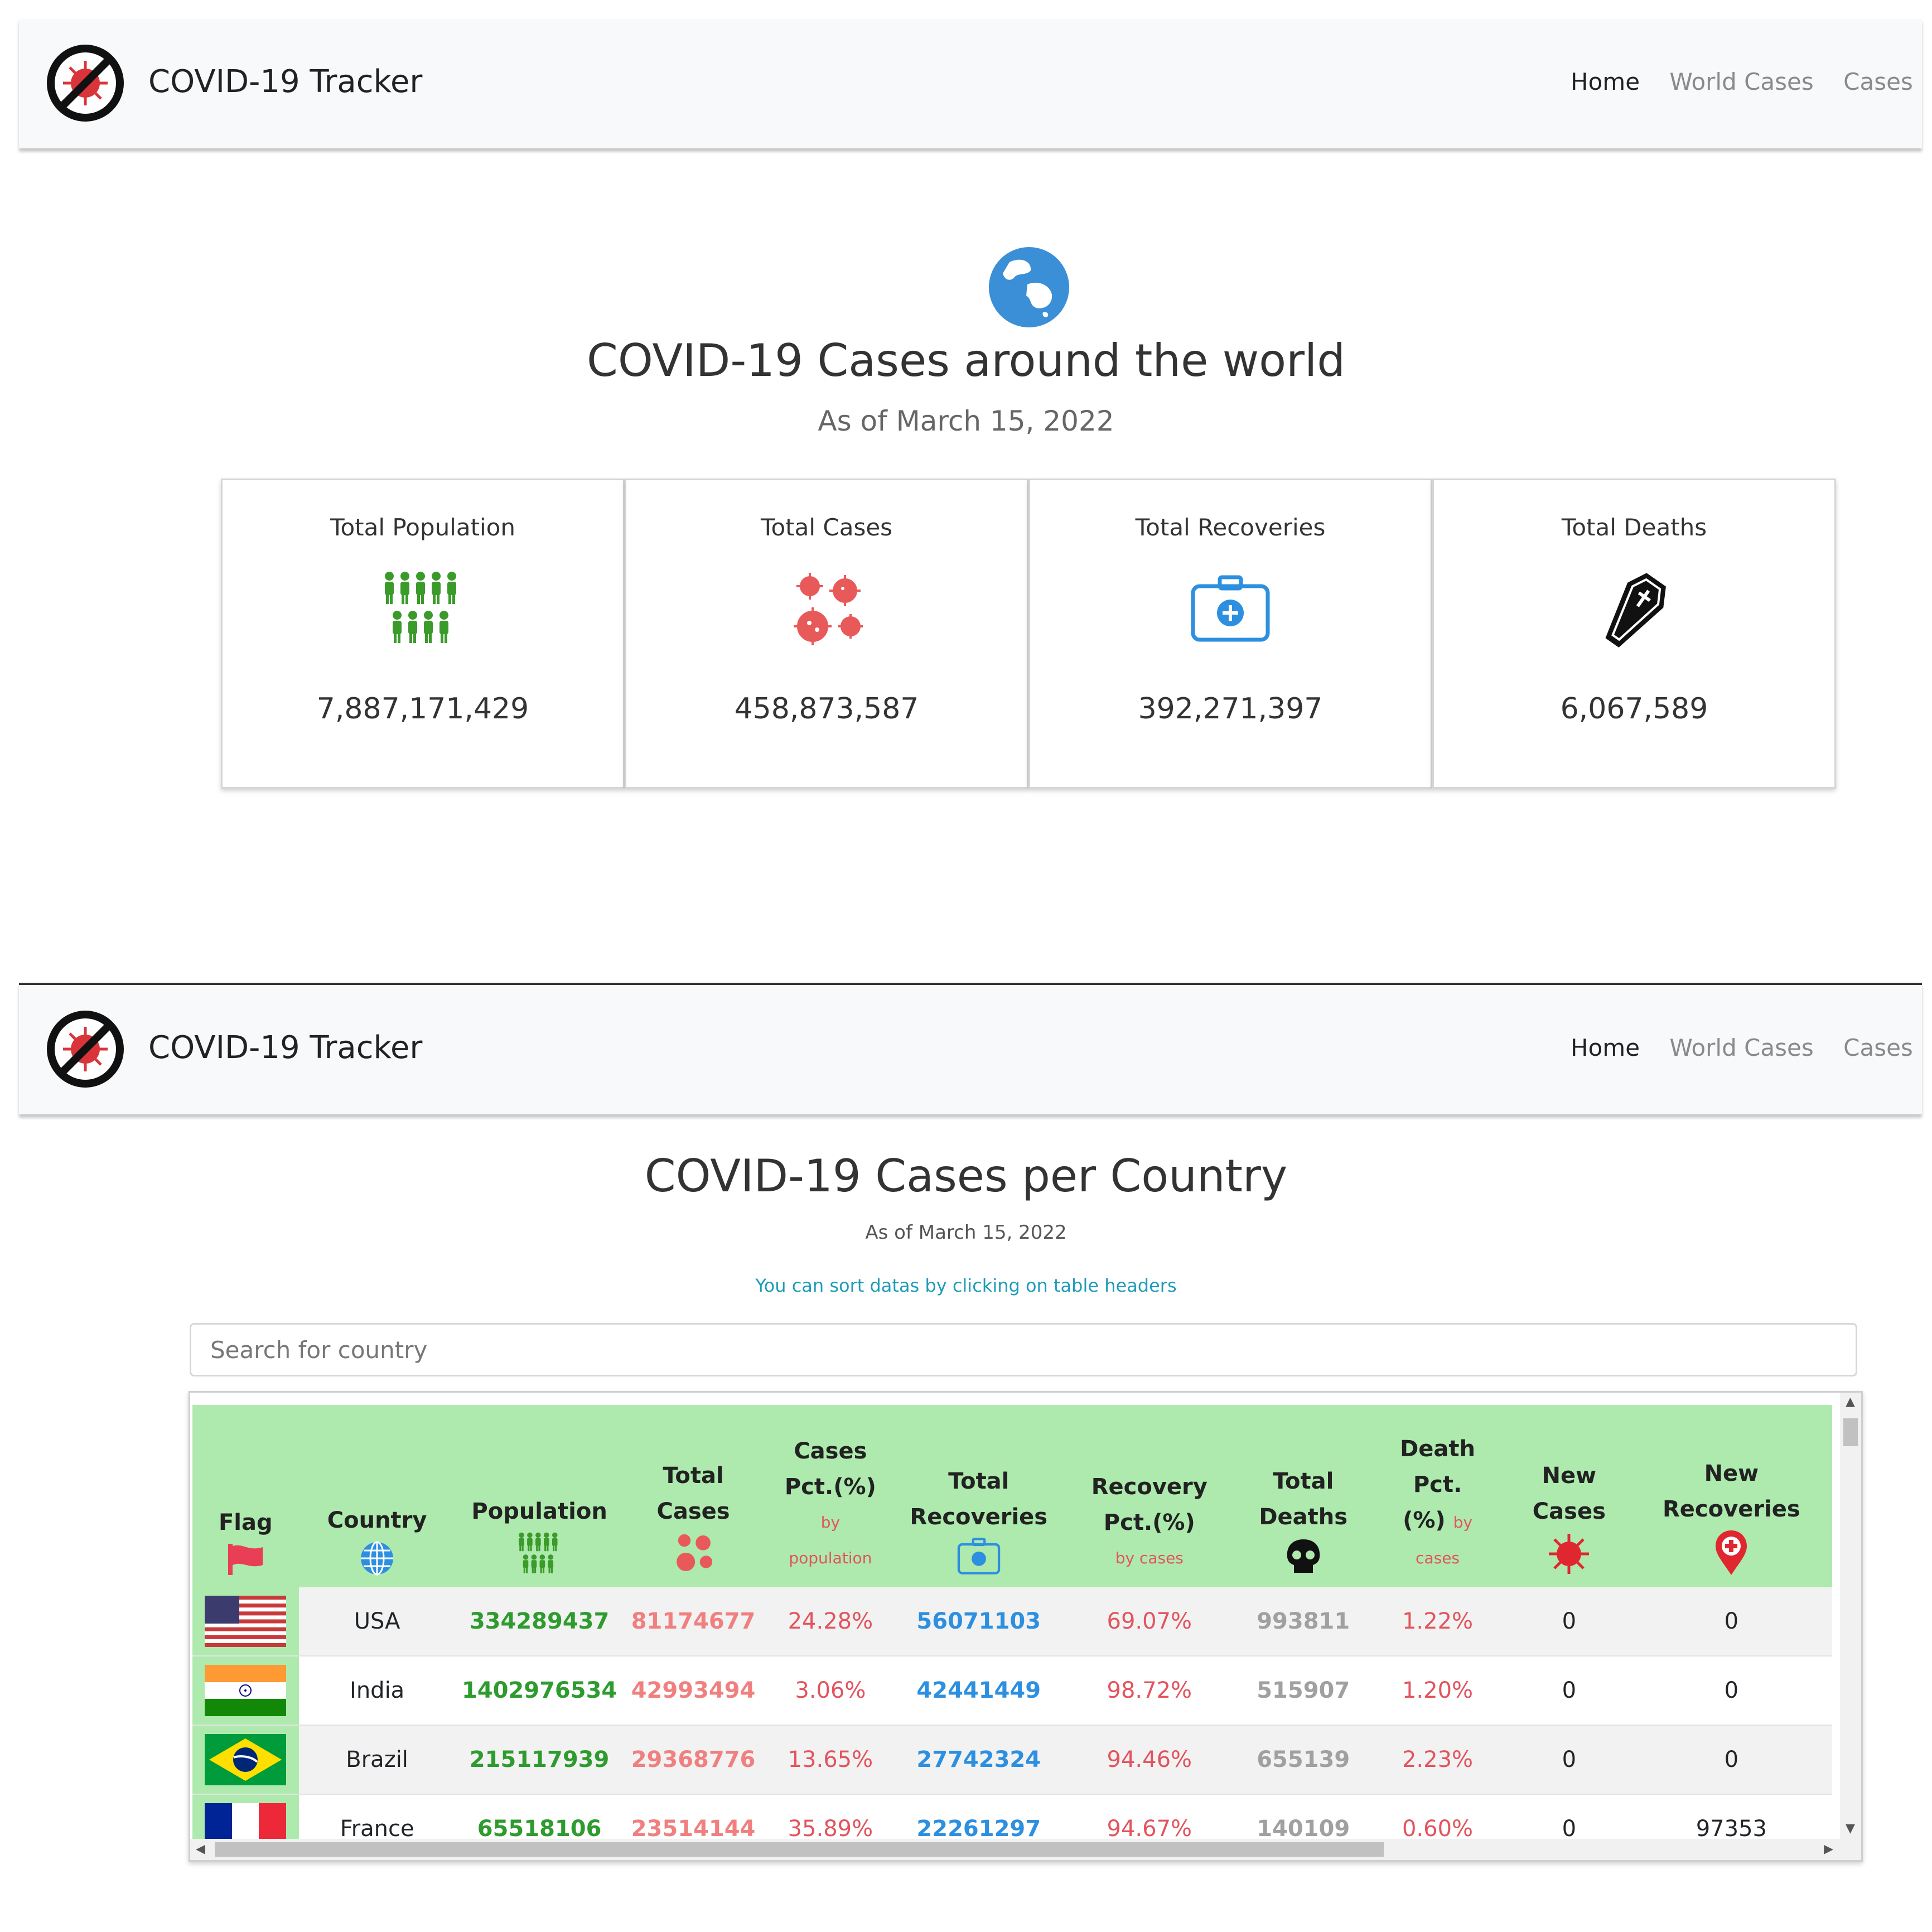 This screenshot has width=1932, height=1932. What do you see at coordinates (377, 1621) in the screenshot?
I see `country-cell: USA` at bounding box center [377, 1621].